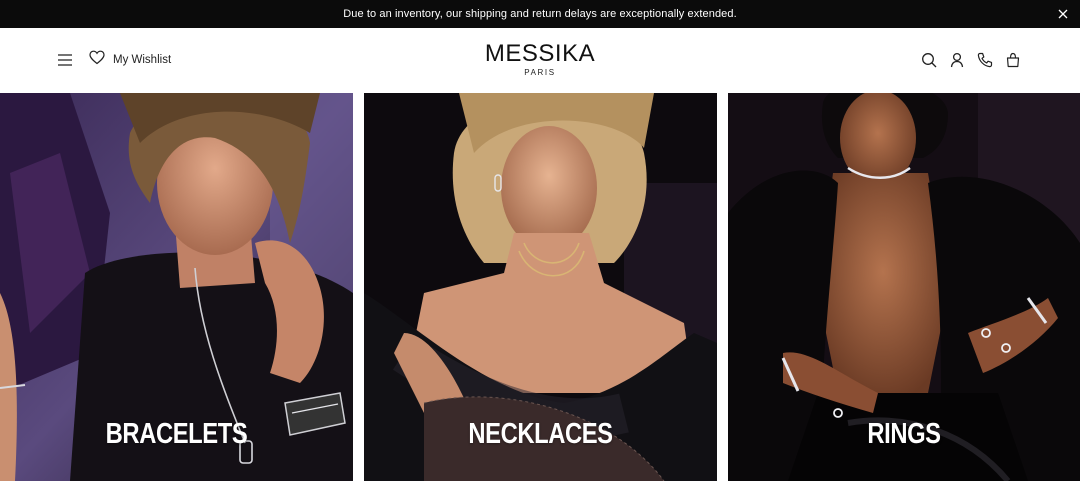  I want to click on phone-icon, so click(985, 60).